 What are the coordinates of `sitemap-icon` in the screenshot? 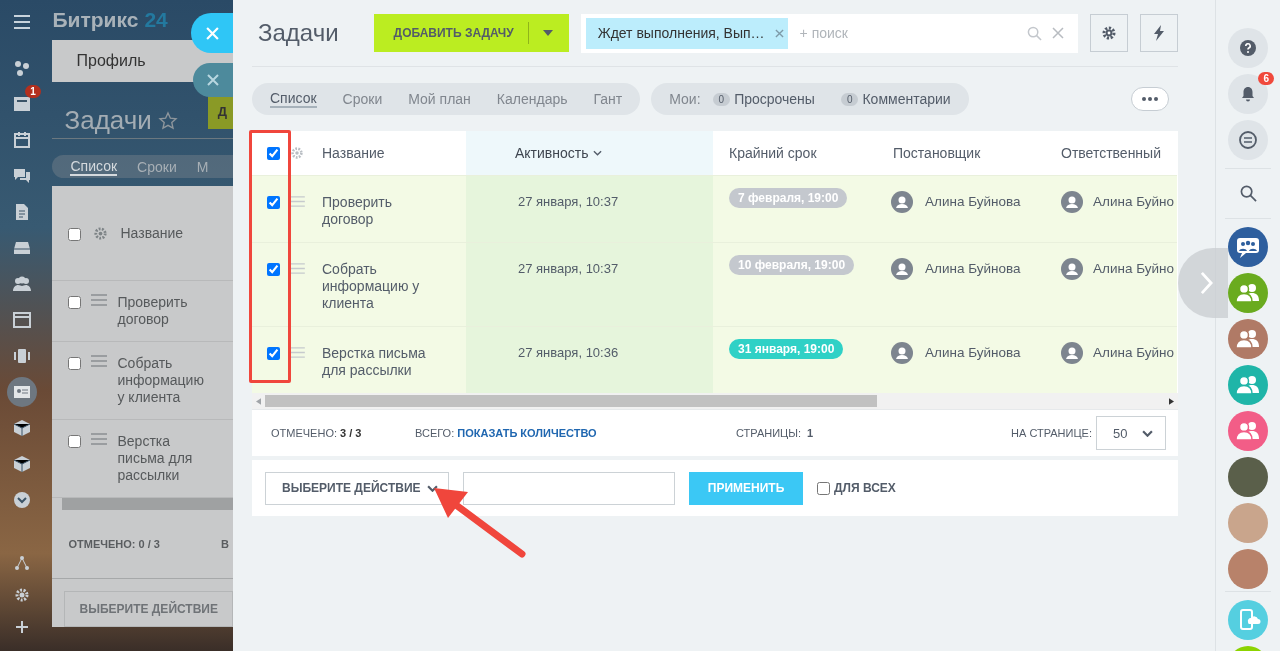 It's located at (22, 563).